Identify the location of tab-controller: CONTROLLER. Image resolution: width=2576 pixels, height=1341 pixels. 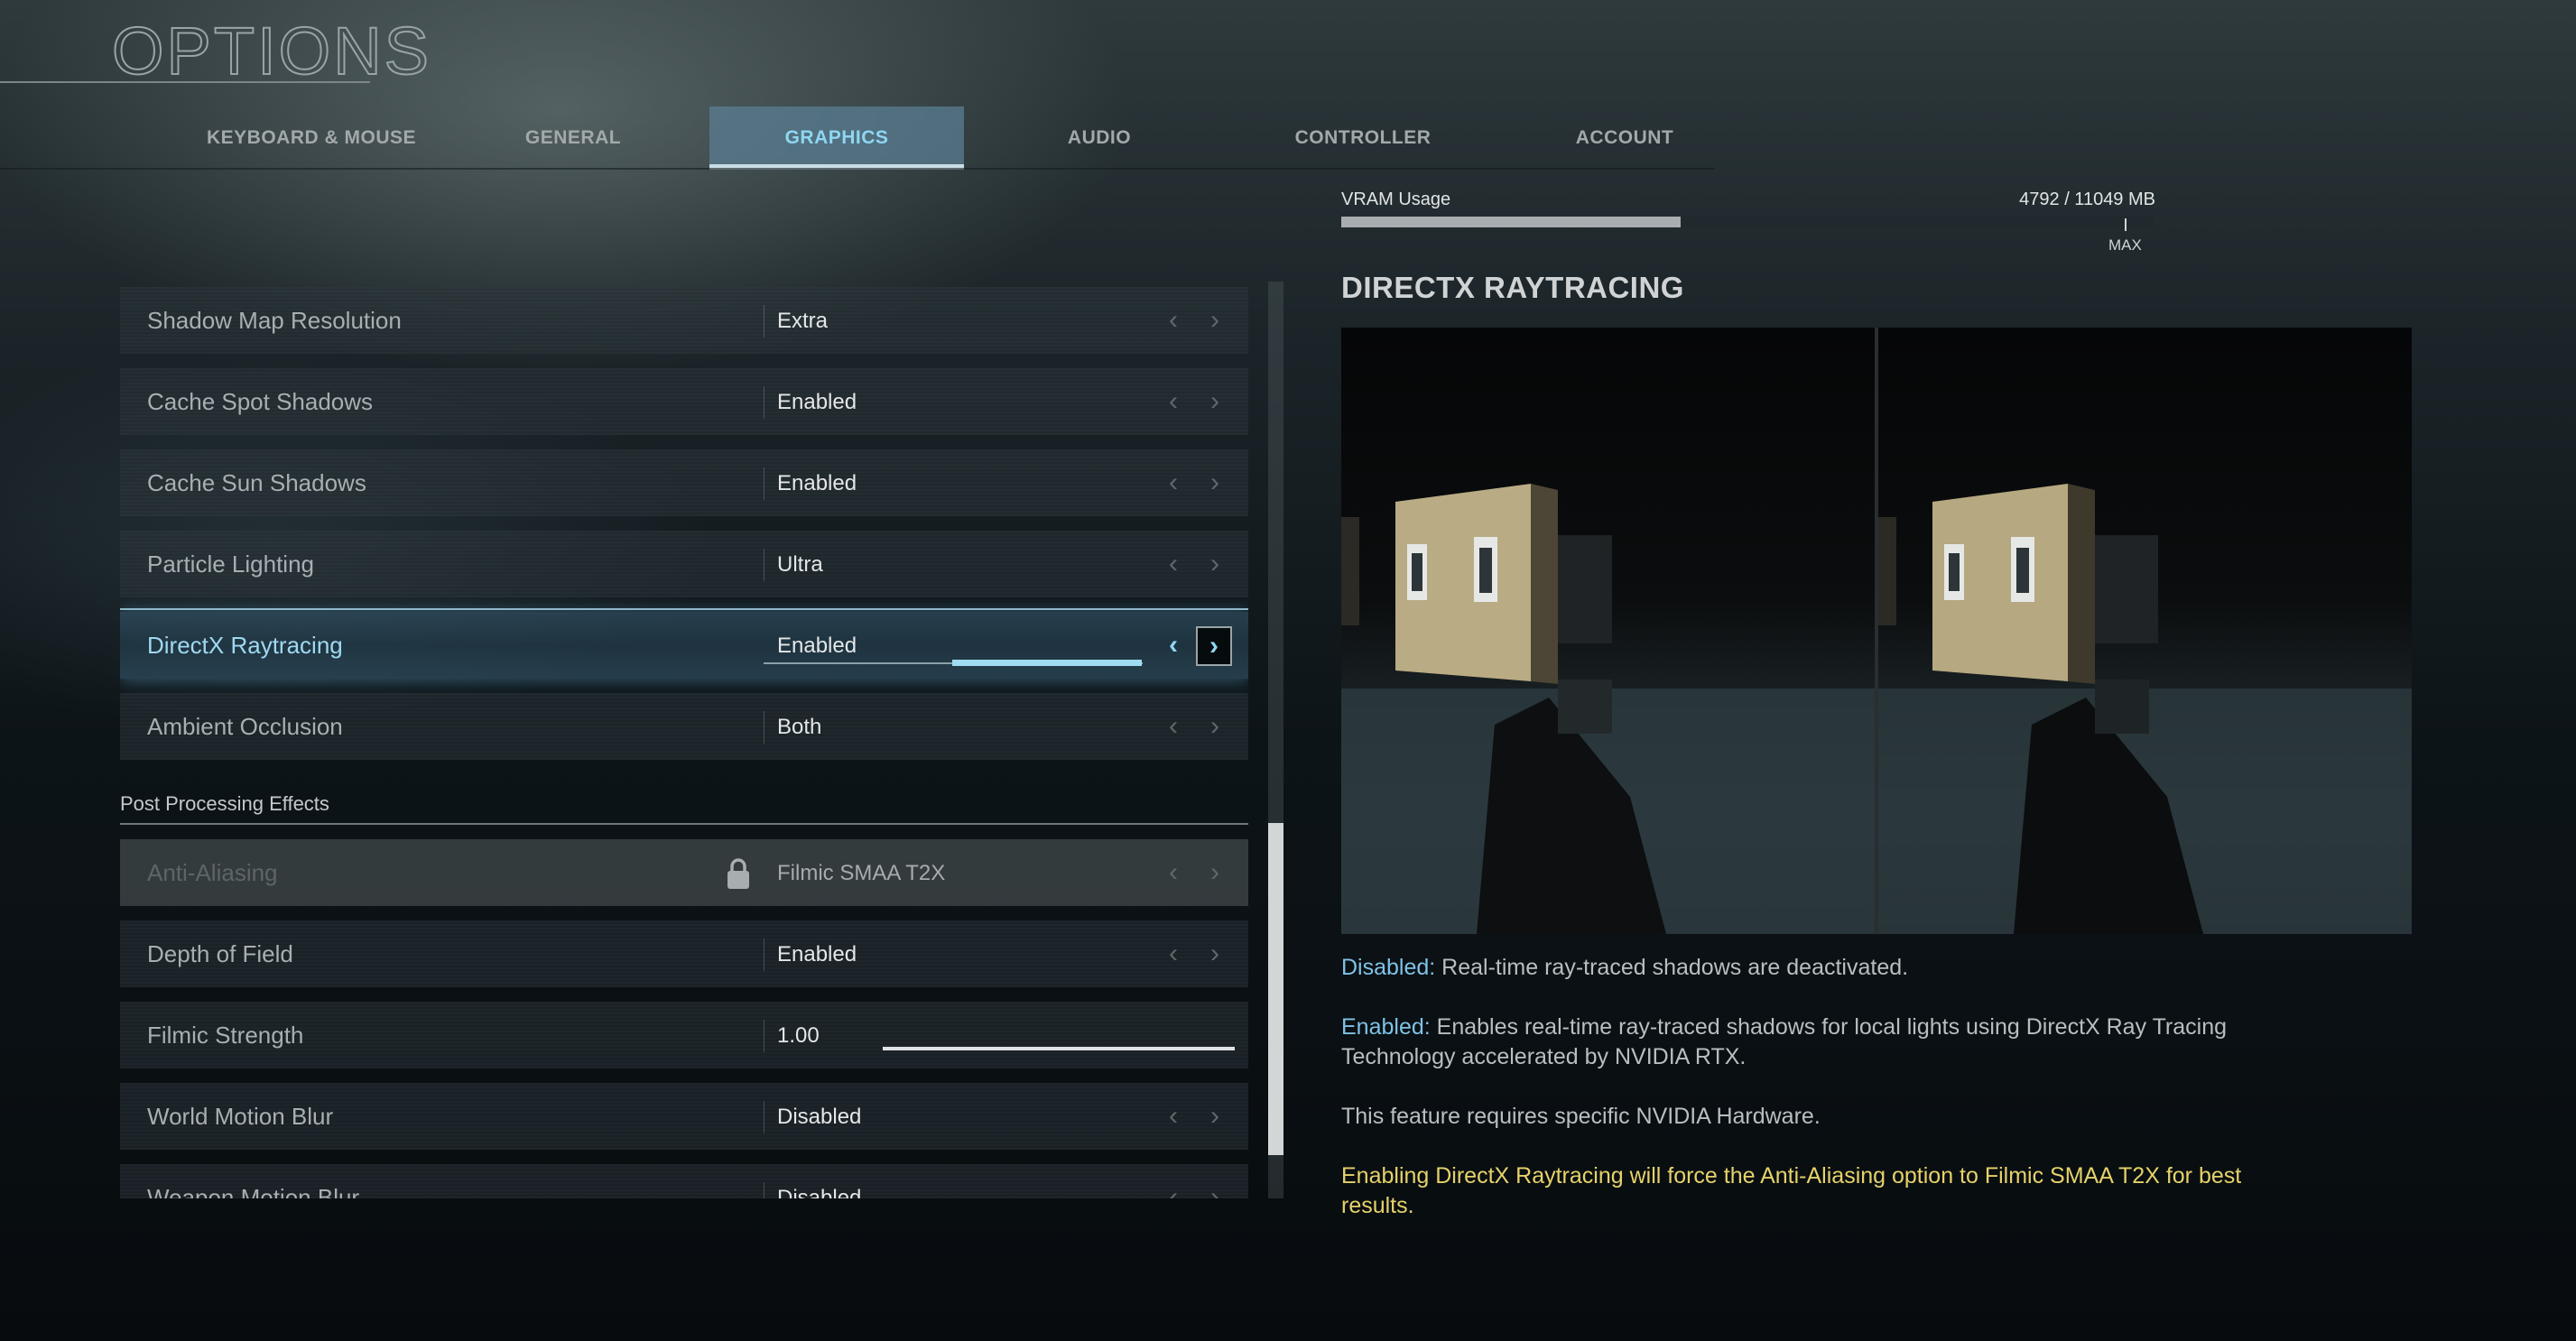
(1363, 138).